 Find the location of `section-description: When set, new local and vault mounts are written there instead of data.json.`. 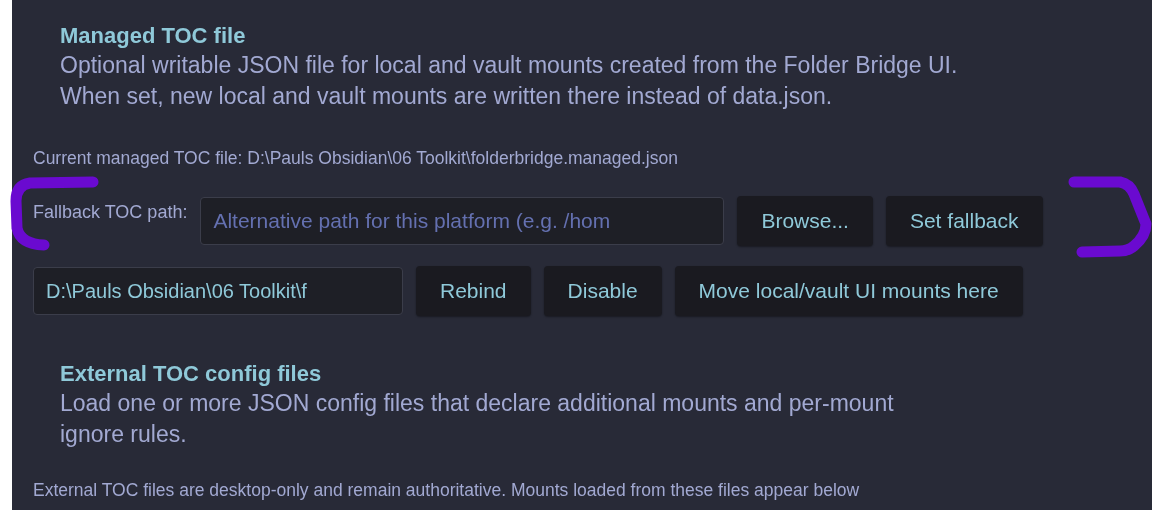

section-description: When set, new local and vault mounts are written there instead of data.json. is located at coordinates (447, 96).